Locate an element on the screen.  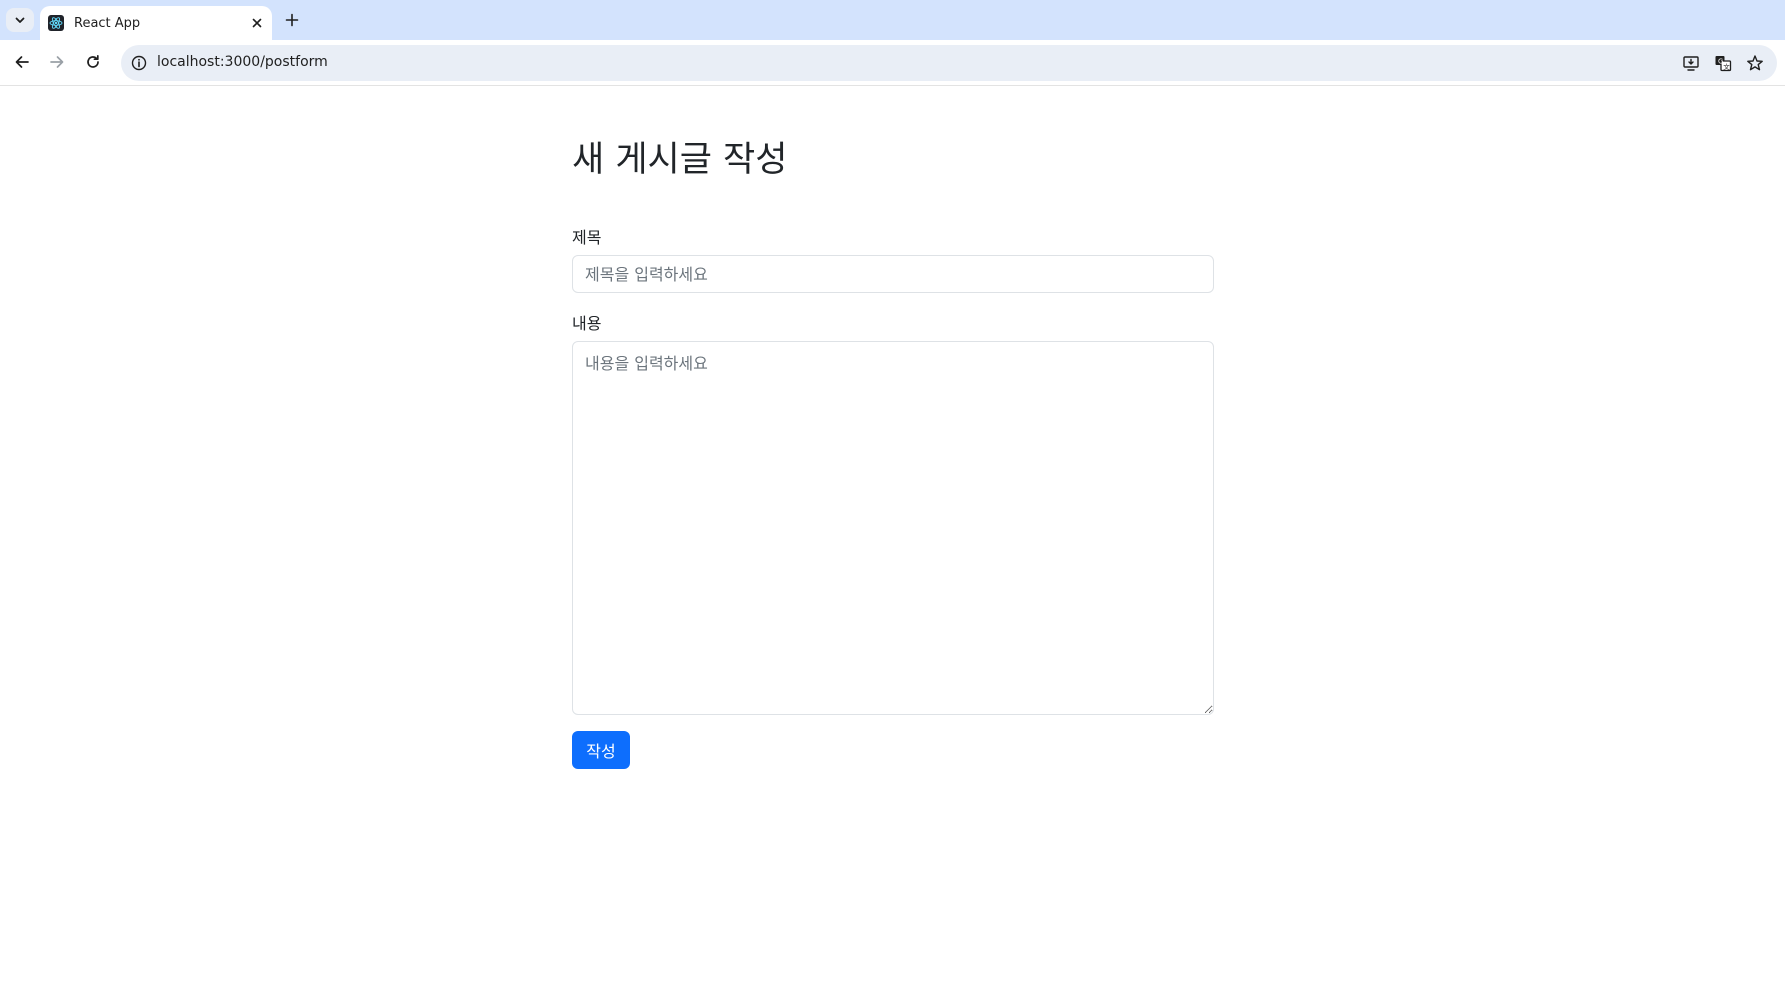
star-icon is located at coordinates (1755, 63).